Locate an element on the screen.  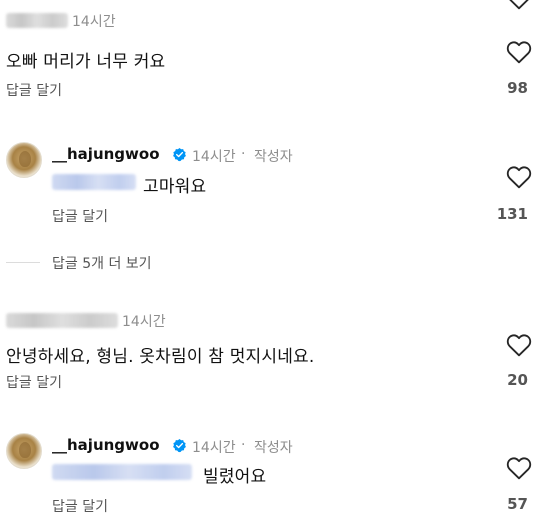
thread-divider is located at coordinates (23, 262).